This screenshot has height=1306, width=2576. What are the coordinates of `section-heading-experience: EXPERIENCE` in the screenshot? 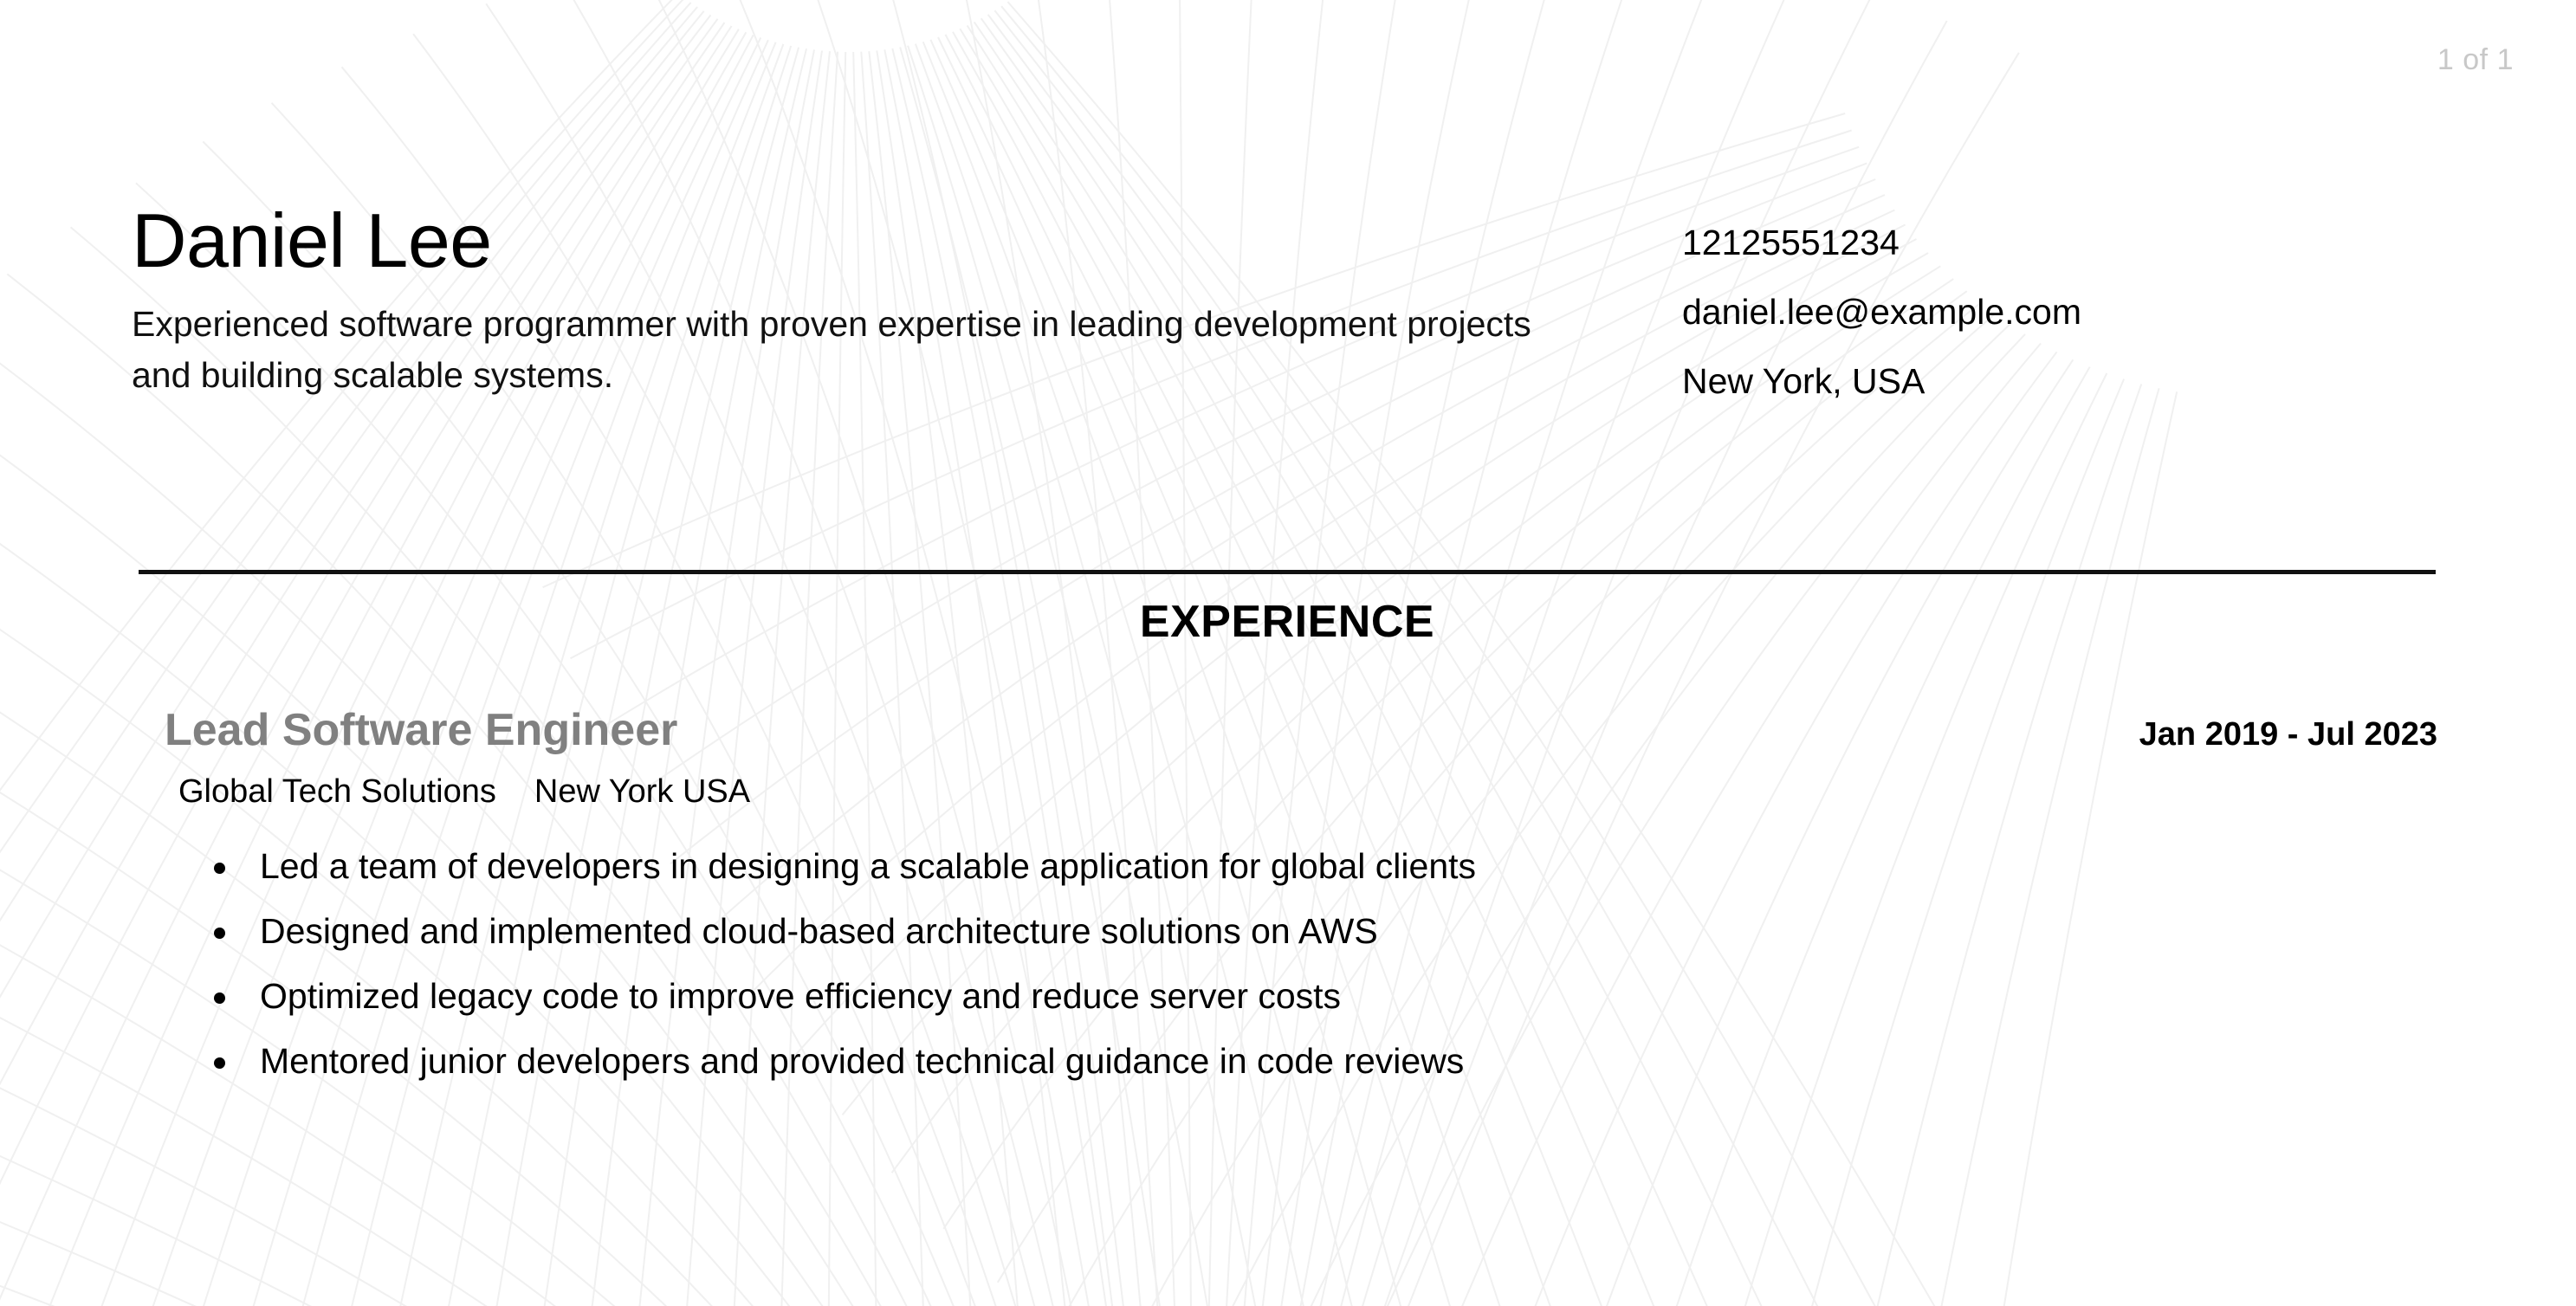 It's located at (1287, 622).